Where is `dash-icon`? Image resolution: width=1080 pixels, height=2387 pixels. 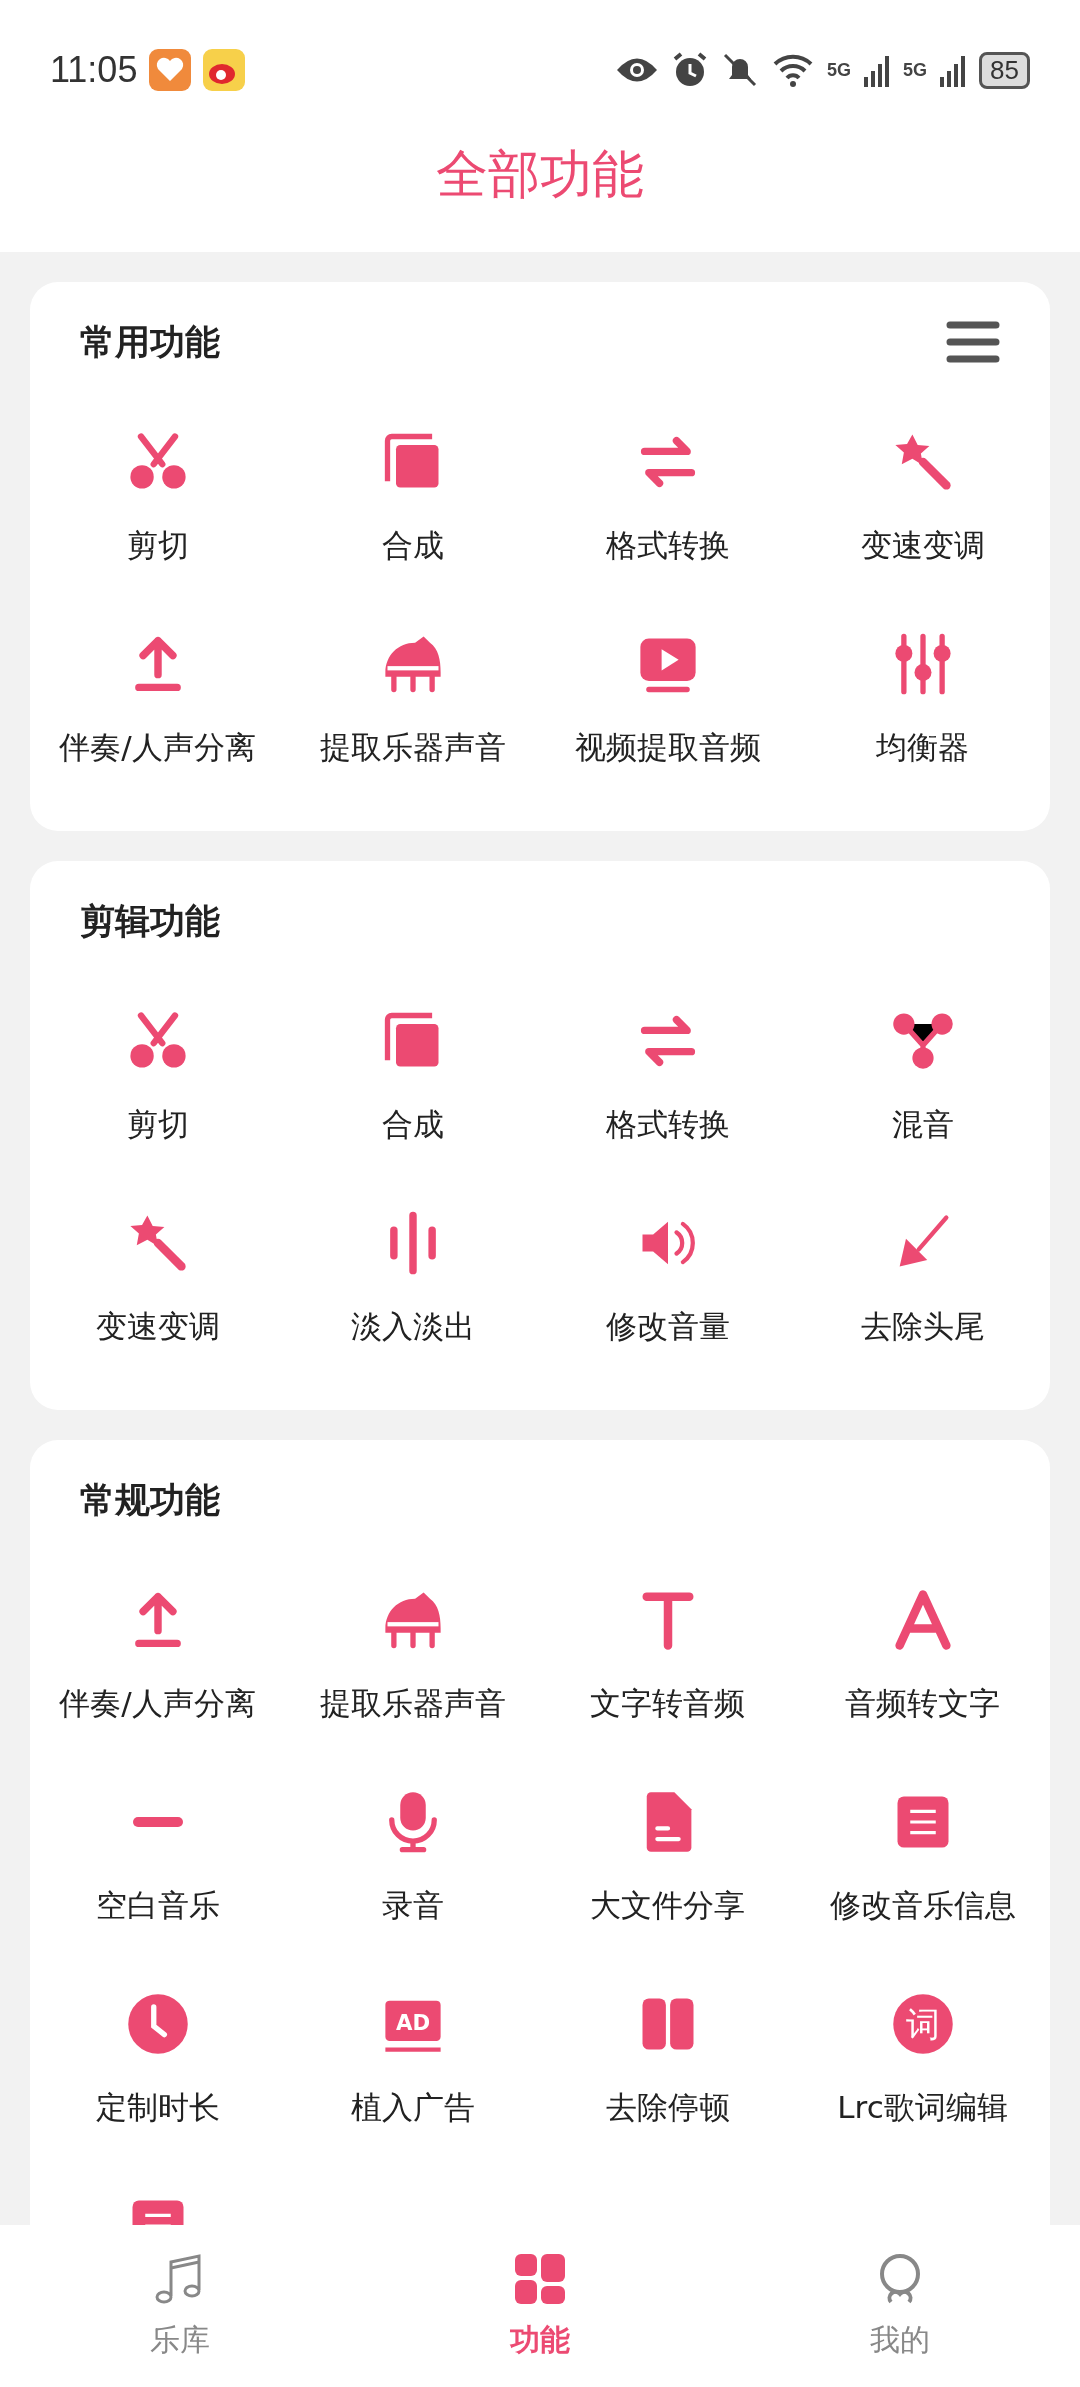 dash-icon is located at coordinates (157, 1822).